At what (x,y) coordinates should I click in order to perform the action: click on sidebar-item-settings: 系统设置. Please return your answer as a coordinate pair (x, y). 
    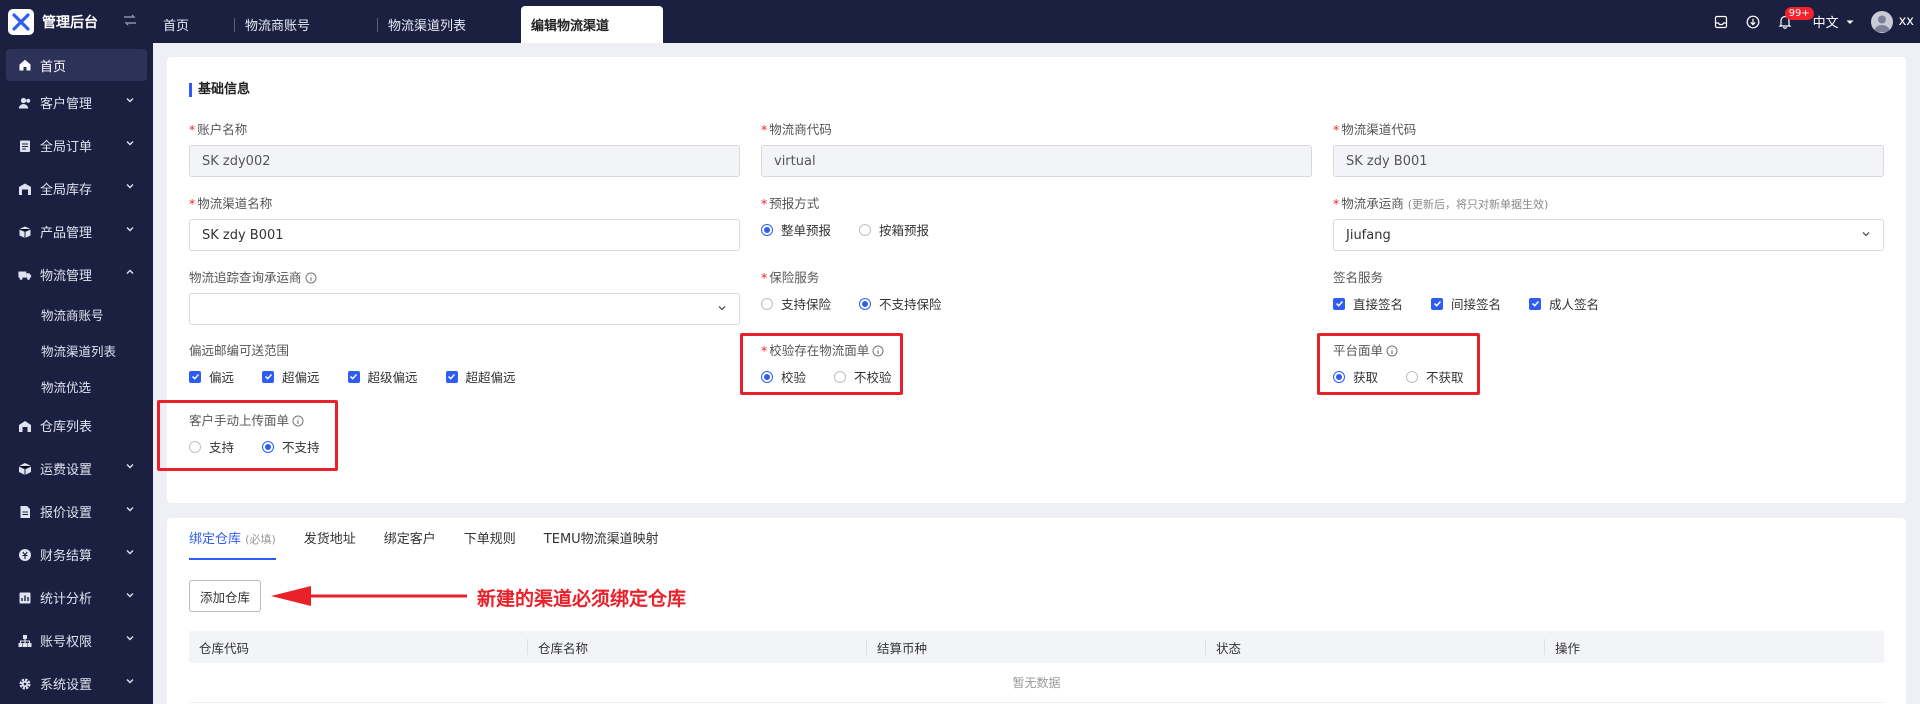
    Looking at the image, I should click on (76, 683).